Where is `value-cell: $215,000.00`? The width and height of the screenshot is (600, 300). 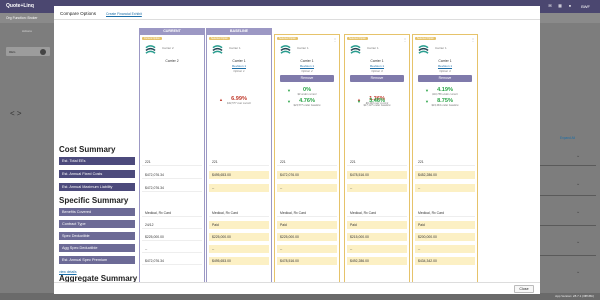 value-cell: $215,000.00 is located at coordinates (377, 237).